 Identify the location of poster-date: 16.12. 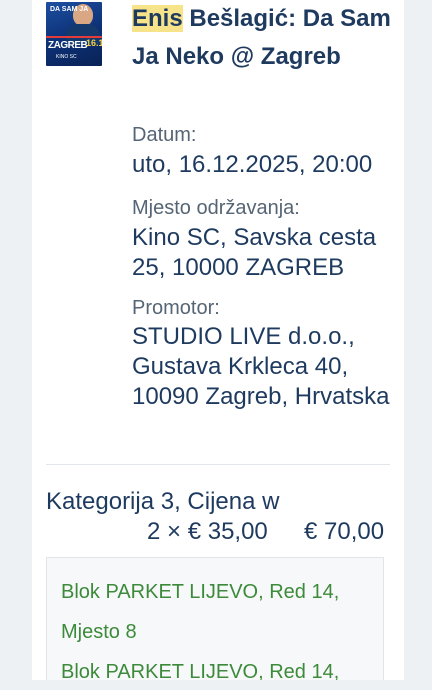
(94, 43).